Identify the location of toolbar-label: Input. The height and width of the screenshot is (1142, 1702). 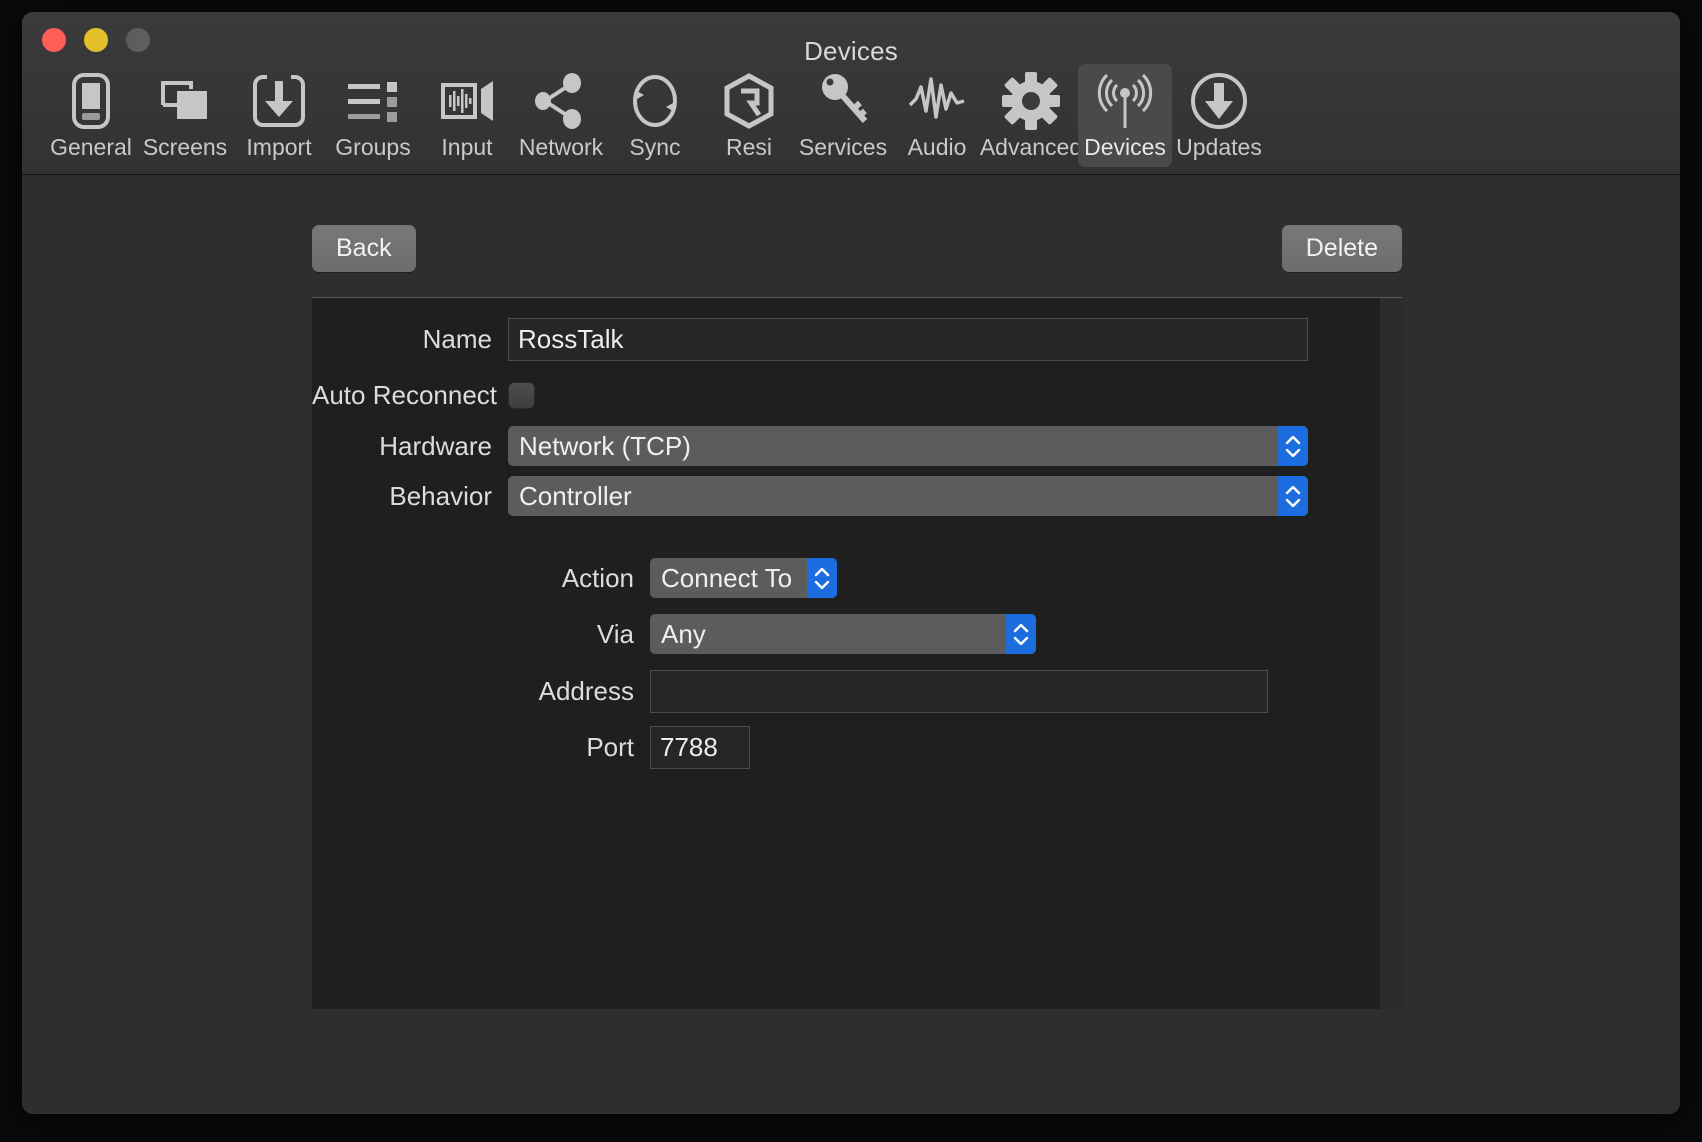
(467, 147).